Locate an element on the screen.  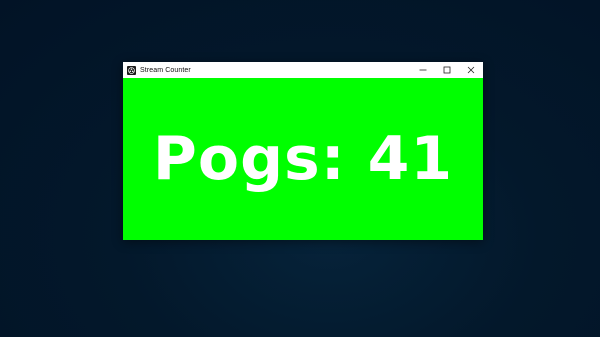
window-title: Stream Counter is located at coordinates (165, 70).